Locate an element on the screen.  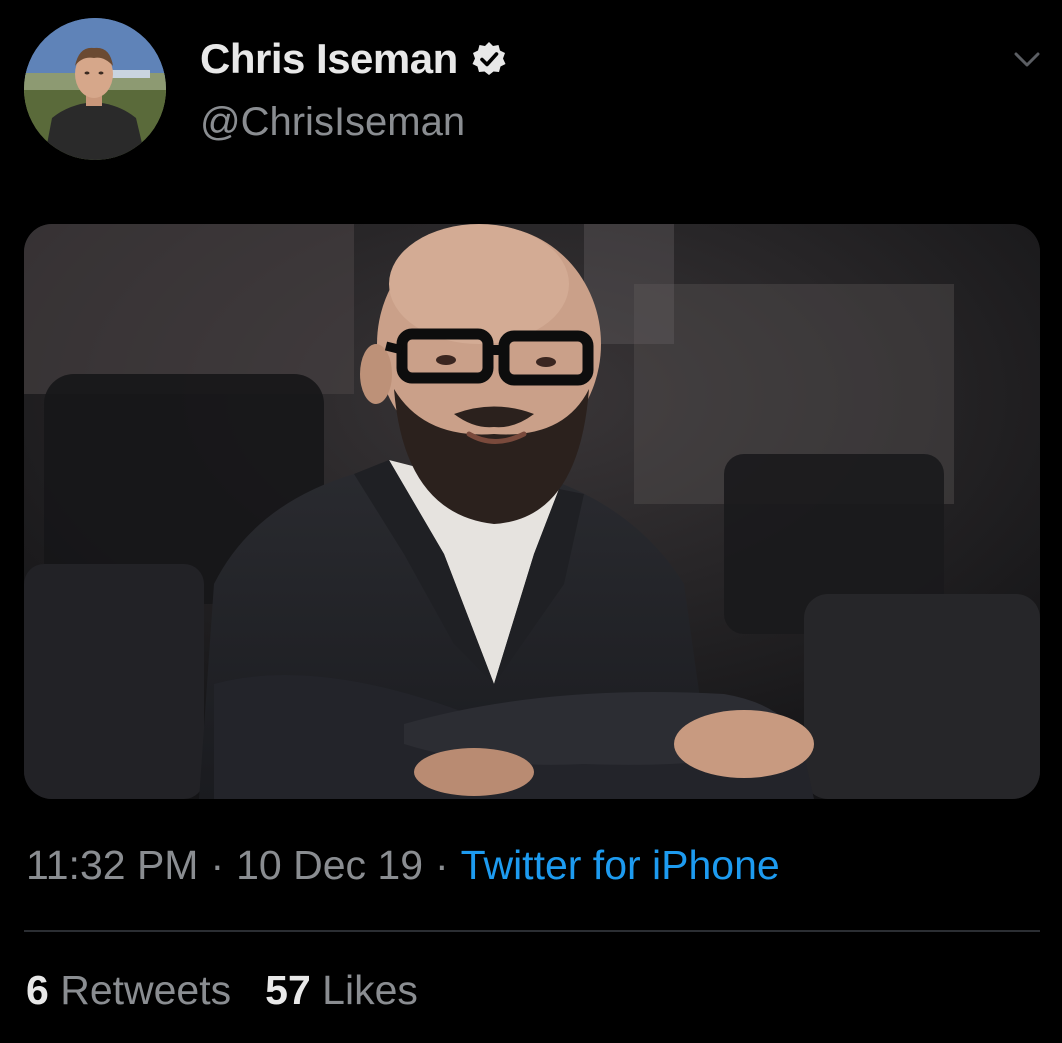
tweet-date: 10 Dec 19 is located at coordinates (329, 865).